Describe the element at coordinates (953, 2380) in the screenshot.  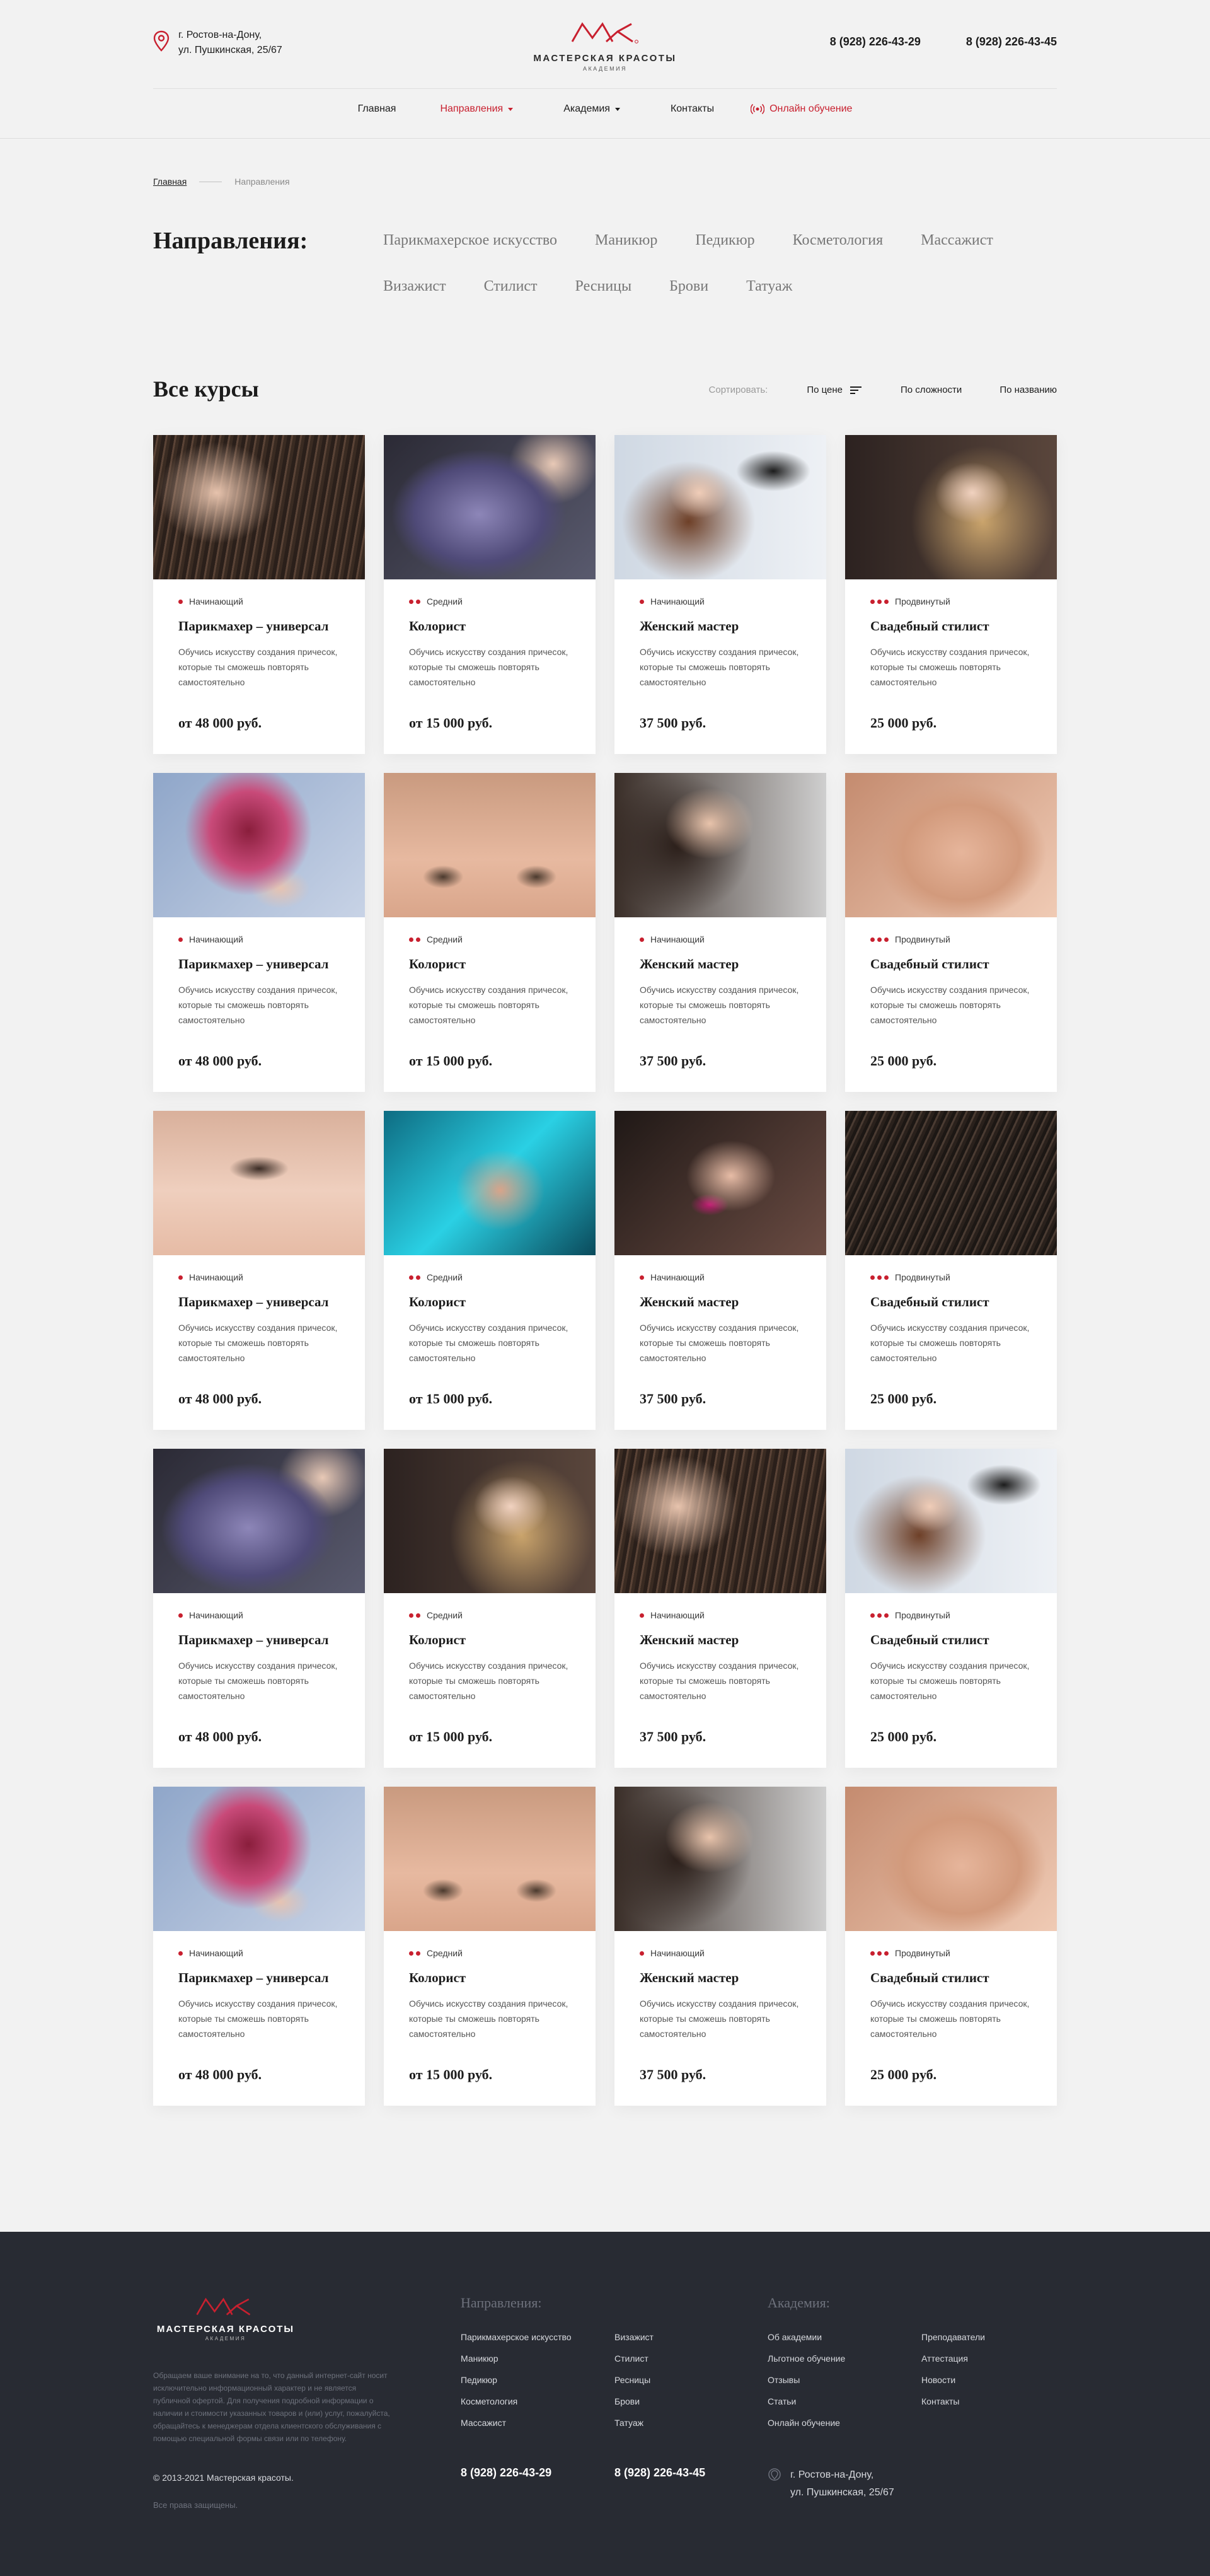
I see `footer-link: Новости` at that location.